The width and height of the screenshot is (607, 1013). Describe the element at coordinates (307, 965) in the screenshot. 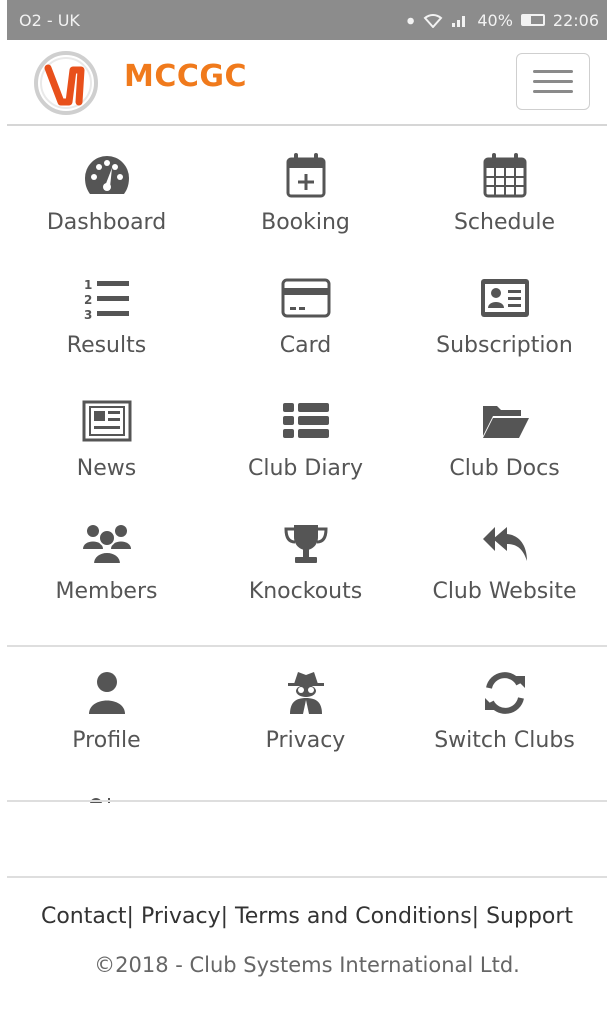

I see `copyright-text: ©2018 - Club Systems International Ltd.` at that location.